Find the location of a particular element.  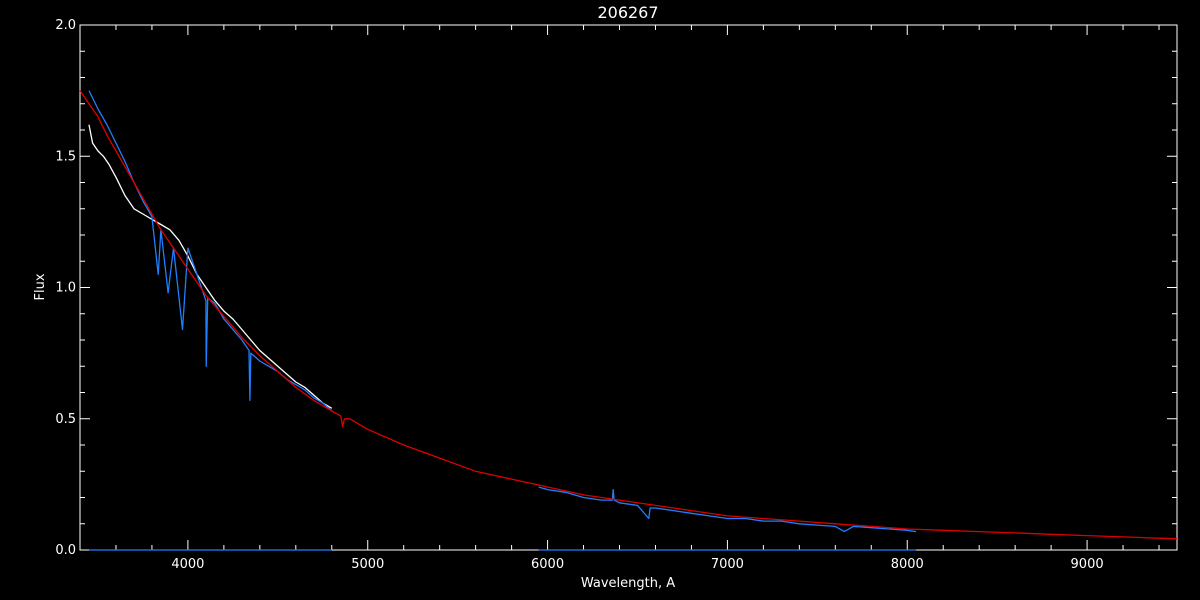

x-tick-label: 4000 is located at coordinates (187, 564).